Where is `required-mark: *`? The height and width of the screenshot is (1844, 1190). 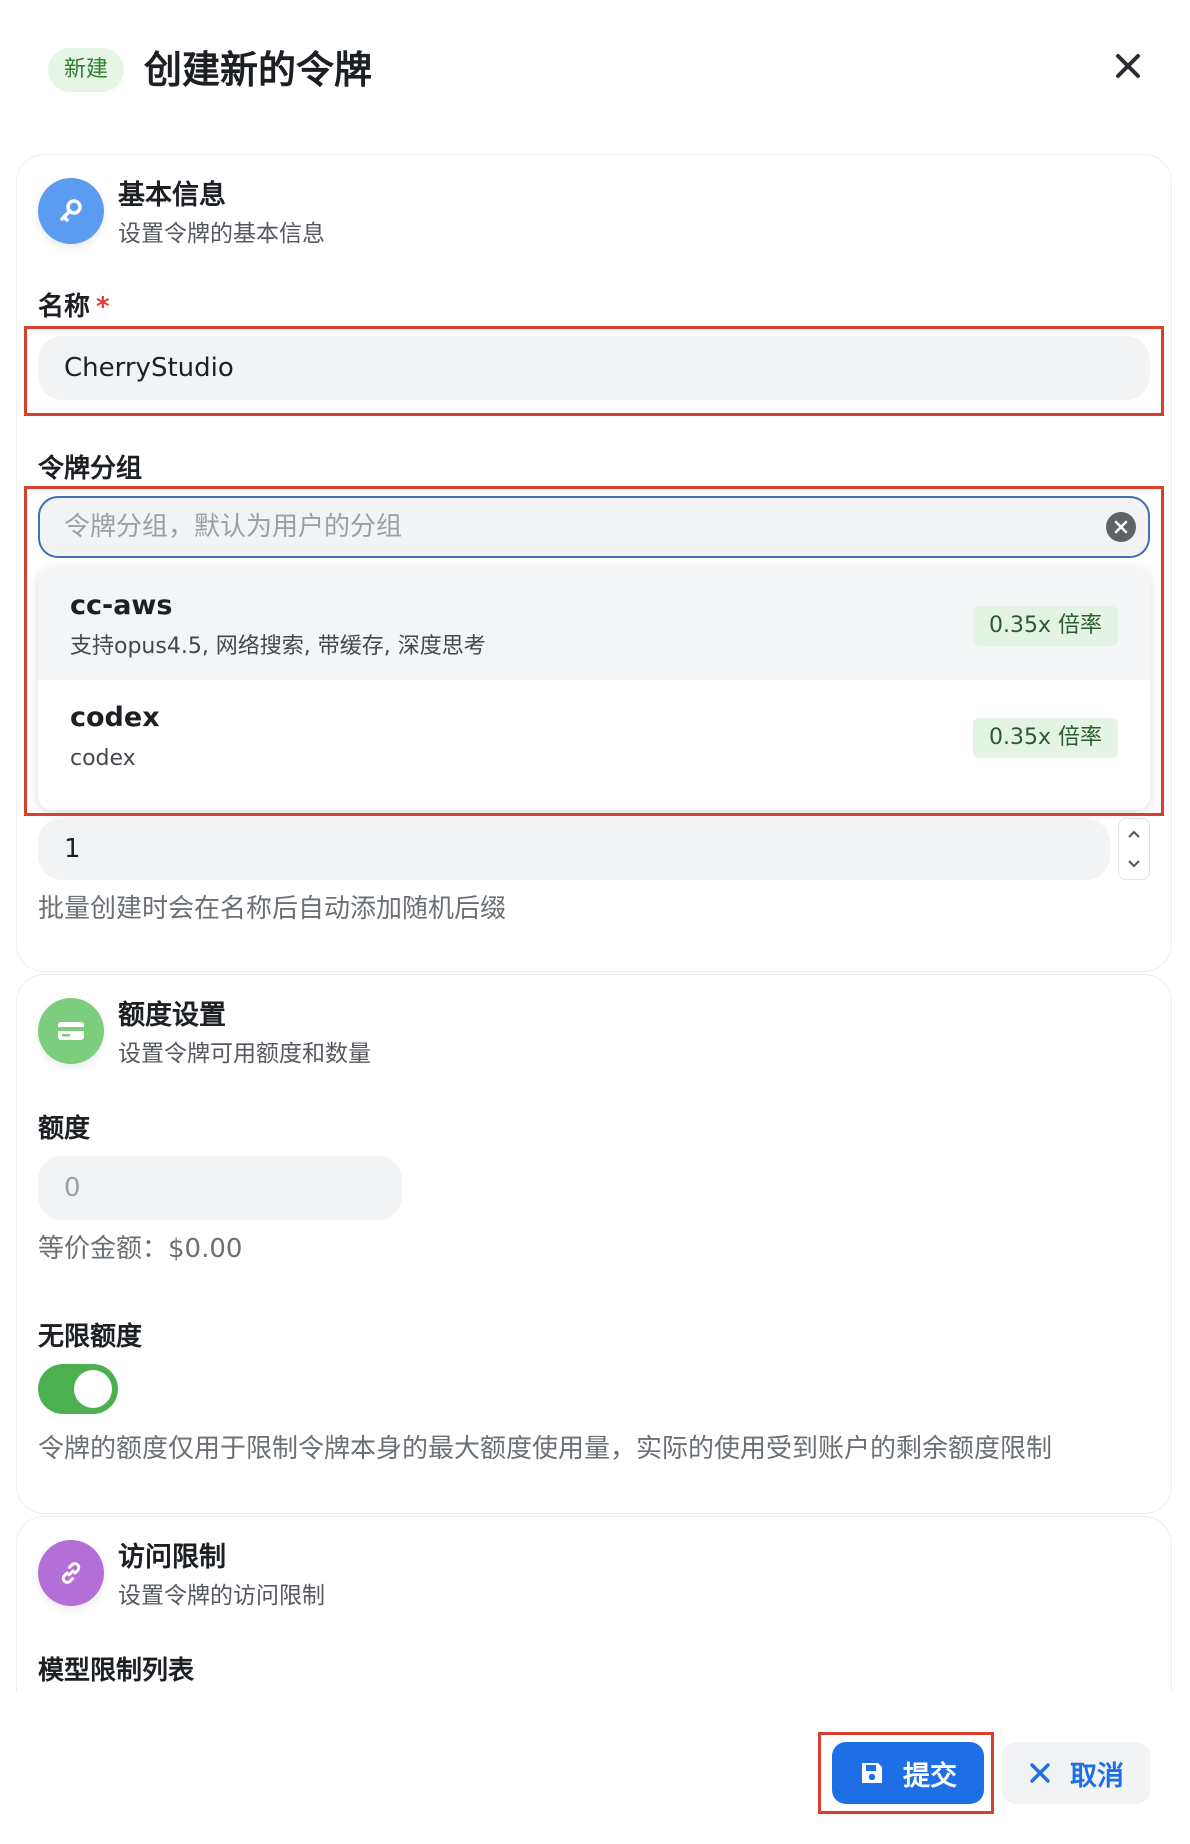 required-mark: * is located at coordinates (103, 307).